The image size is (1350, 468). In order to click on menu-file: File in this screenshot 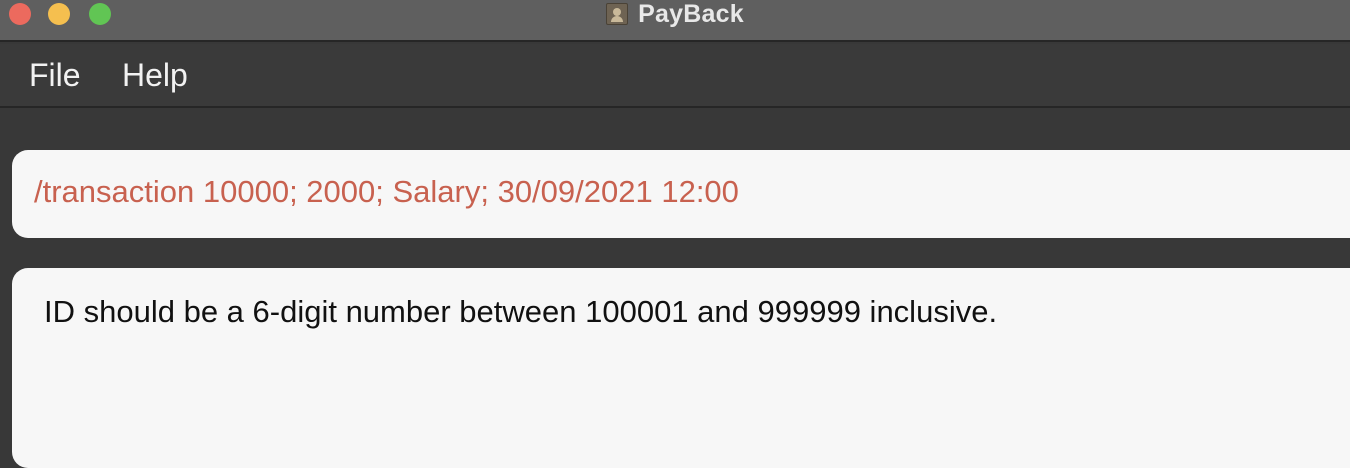, I will do `click(55, 75)`.